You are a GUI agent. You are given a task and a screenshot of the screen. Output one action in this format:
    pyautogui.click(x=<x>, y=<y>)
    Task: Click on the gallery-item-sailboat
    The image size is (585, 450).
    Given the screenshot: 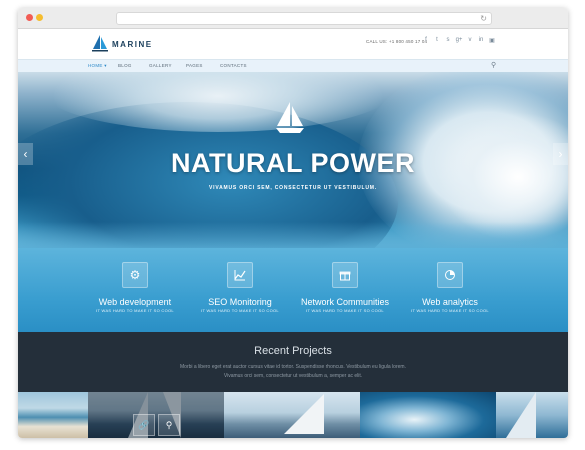 What is the action you would take?
    pyautogui.click(x=292, y=415)
    